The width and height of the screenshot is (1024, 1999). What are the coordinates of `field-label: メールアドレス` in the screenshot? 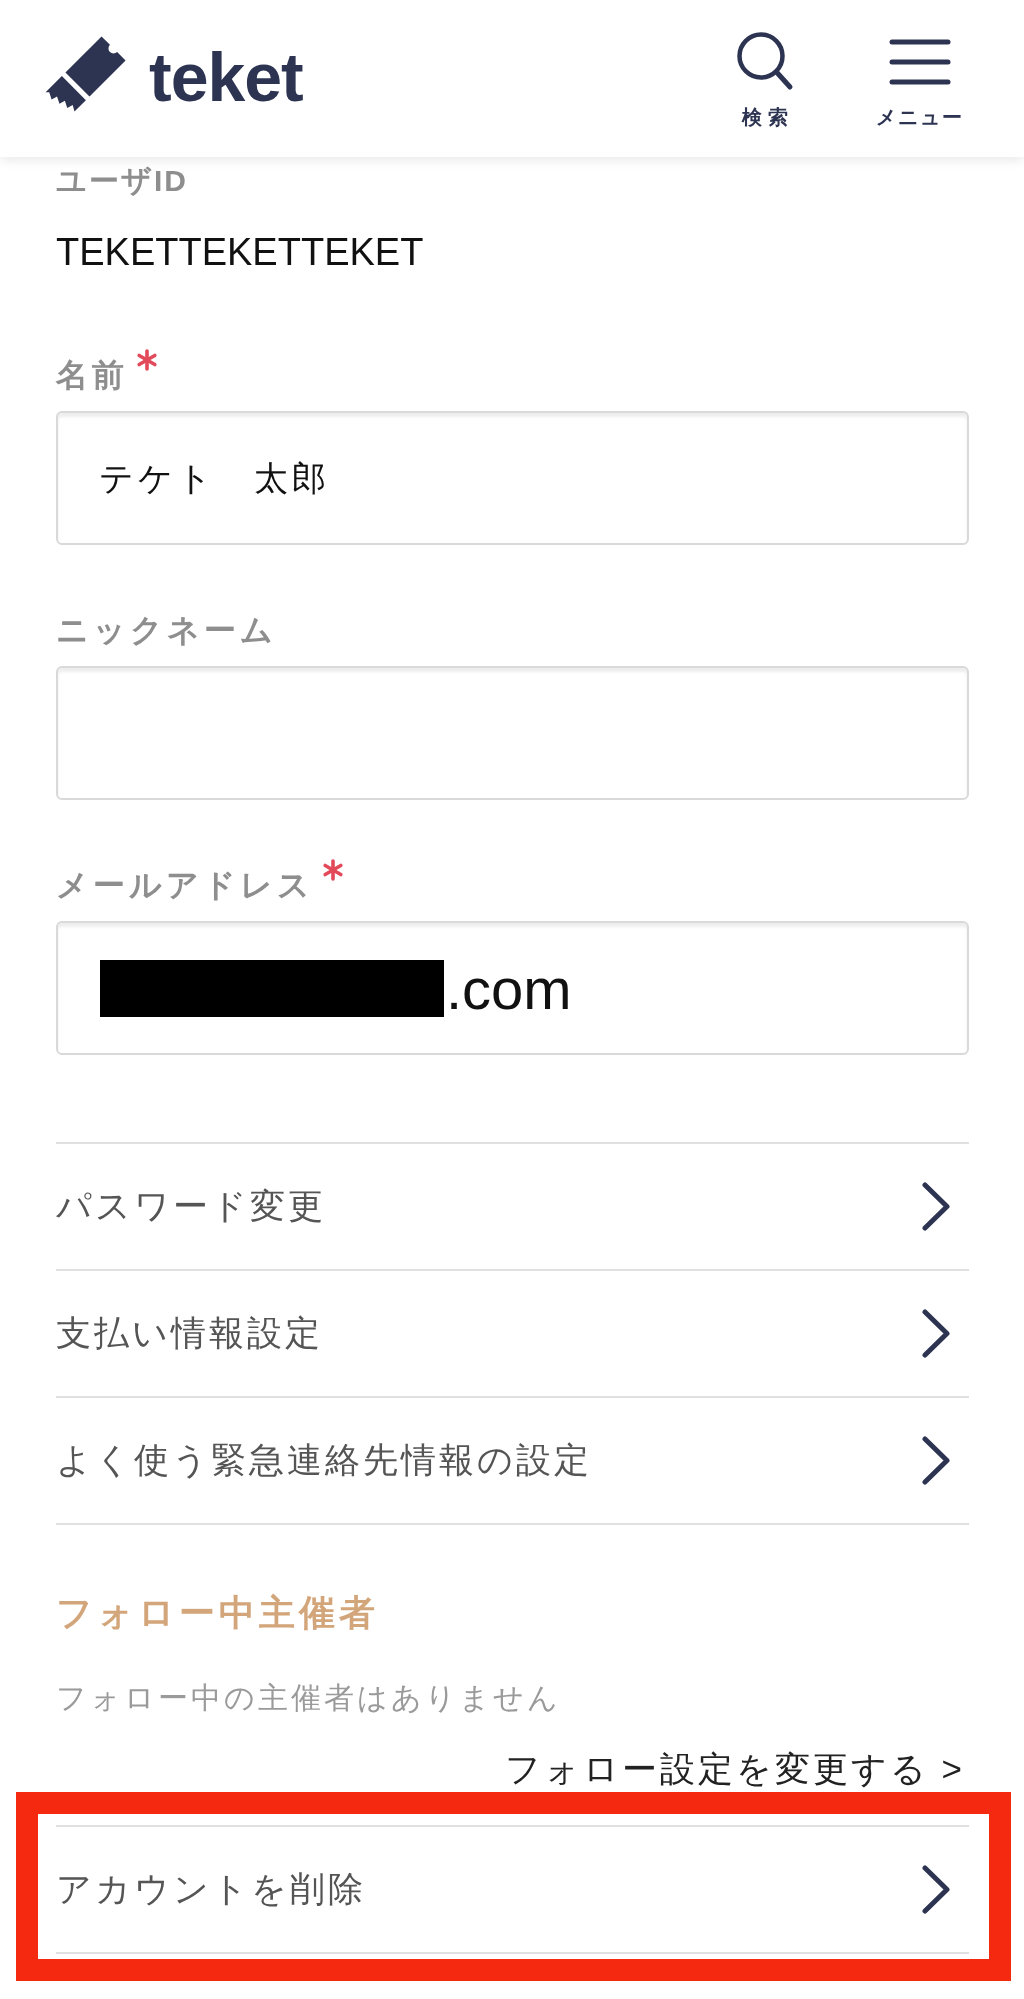 It's located at (185, 885).